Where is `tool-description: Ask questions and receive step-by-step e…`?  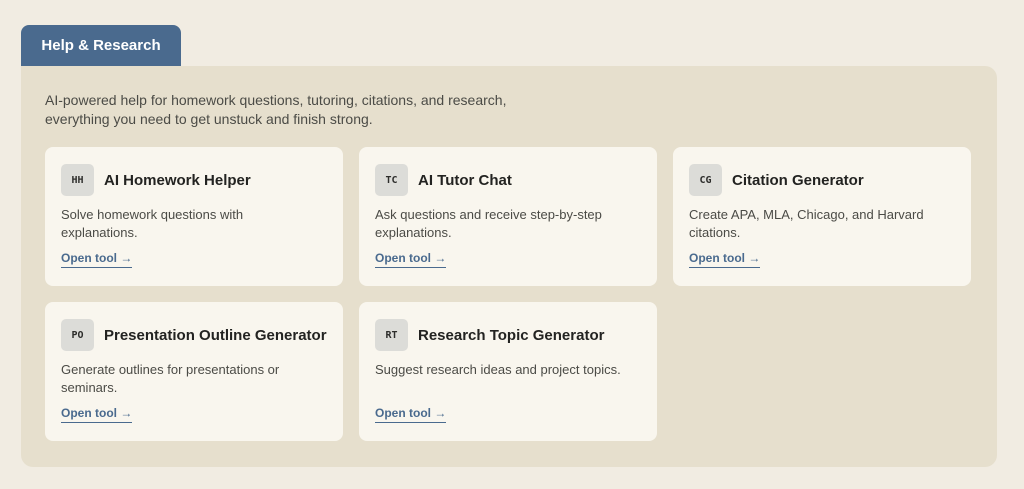
tool-description: Ask questions and receive step-by-step e… is located at coordinates (488, 223).